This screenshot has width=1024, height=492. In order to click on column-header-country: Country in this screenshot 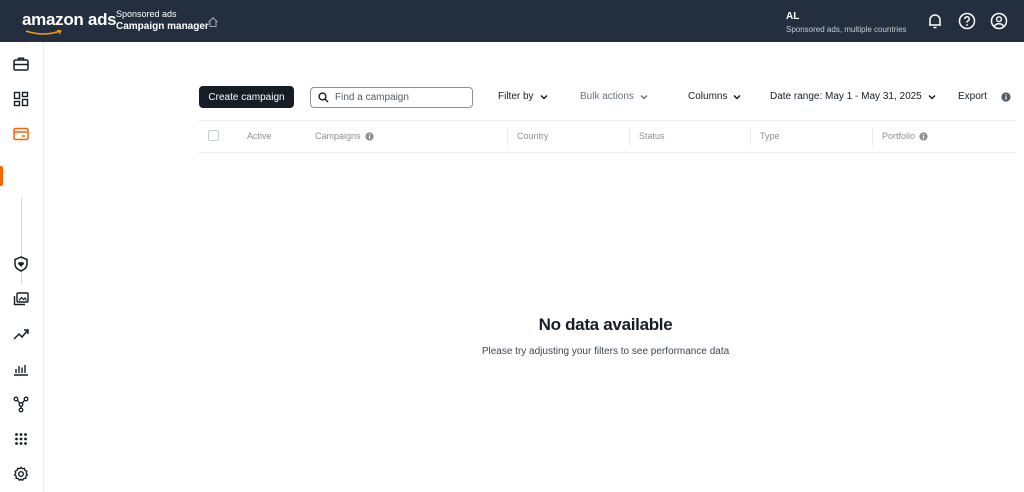, I will do `click(533, 136)`.